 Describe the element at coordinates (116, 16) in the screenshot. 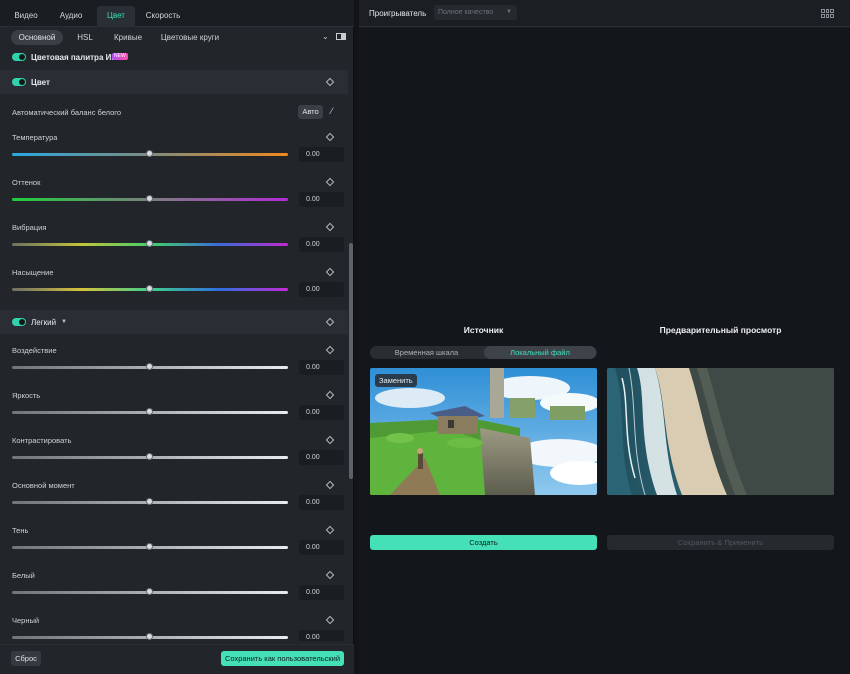

I see `tab-color: Цвет` at that location.